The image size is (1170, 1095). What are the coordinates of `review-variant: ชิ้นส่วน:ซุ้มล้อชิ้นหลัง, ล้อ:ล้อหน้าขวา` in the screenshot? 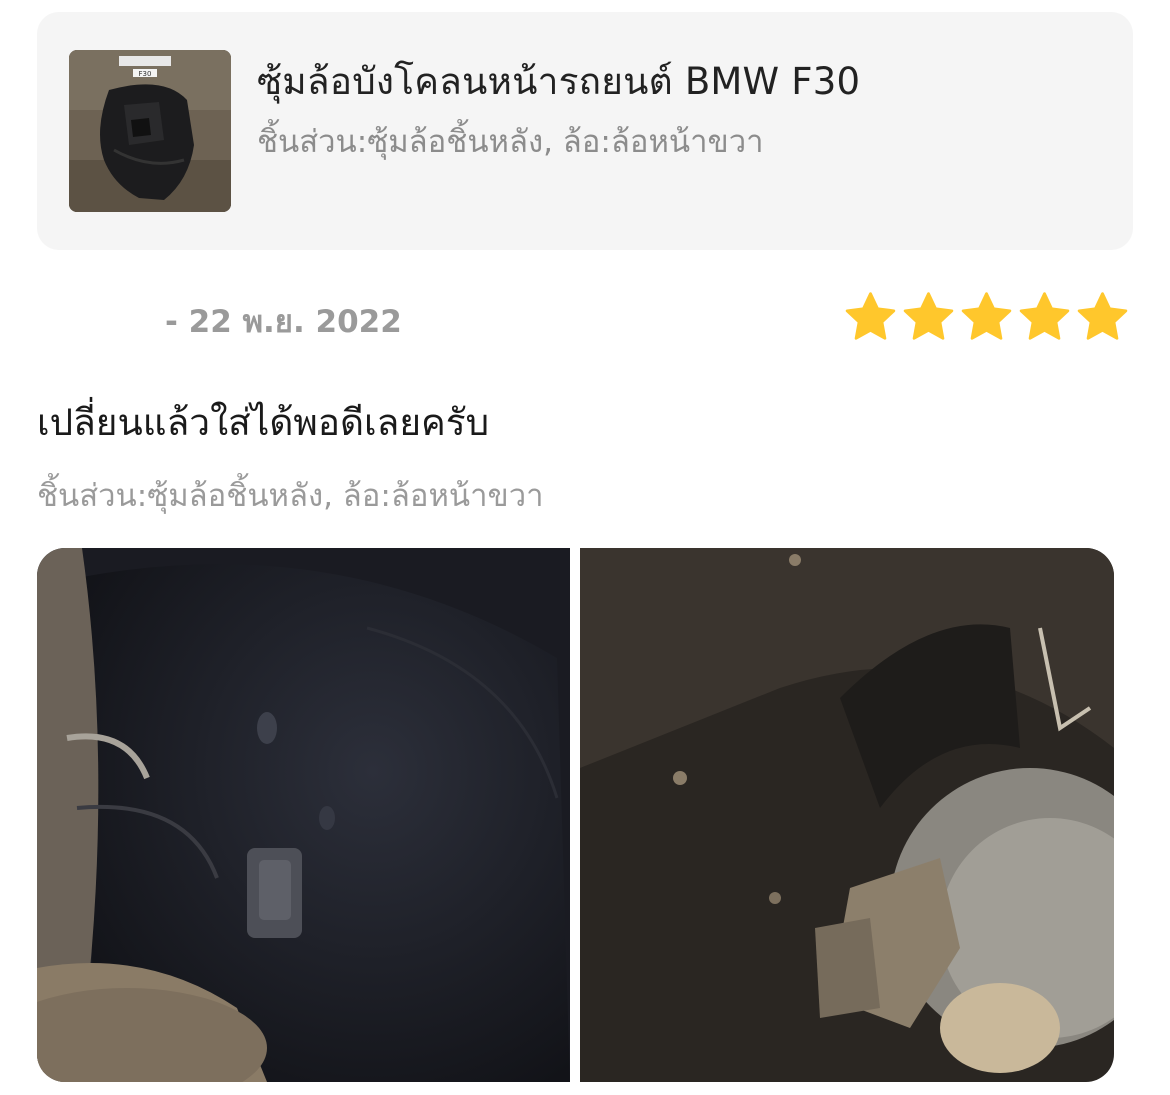 It's located at (290, 496).